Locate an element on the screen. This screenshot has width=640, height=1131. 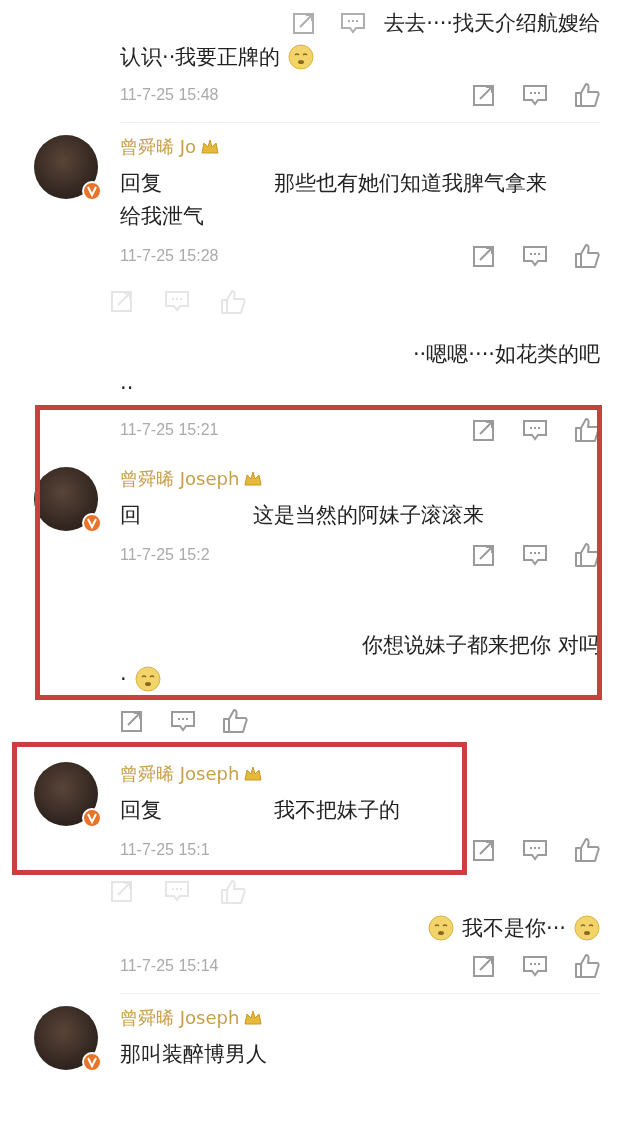
comment-text: ··嗯嗯····如花类的吧 is located at coordinates (506, 354).